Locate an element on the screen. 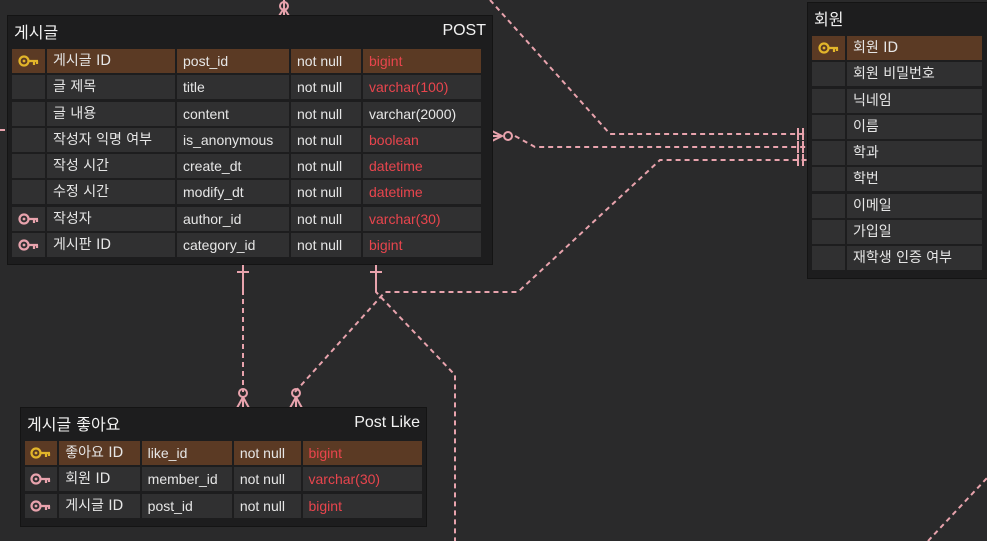  attribute-row: 작성자 익명 여부 is_anonymous not null boolean is located at coordinates (250, 139).